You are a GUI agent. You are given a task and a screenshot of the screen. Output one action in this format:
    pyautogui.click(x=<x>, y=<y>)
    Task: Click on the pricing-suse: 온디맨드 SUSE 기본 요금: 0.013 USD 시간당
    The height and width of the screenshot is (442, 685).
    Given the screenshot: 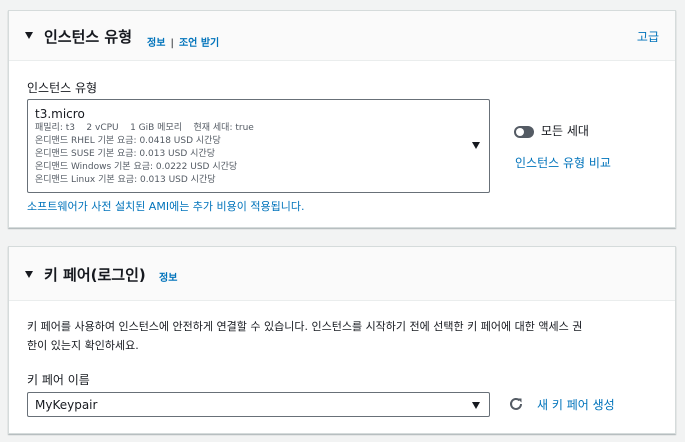 What is the action you would take?
    pyautogui.click(x=125, y=154)
    